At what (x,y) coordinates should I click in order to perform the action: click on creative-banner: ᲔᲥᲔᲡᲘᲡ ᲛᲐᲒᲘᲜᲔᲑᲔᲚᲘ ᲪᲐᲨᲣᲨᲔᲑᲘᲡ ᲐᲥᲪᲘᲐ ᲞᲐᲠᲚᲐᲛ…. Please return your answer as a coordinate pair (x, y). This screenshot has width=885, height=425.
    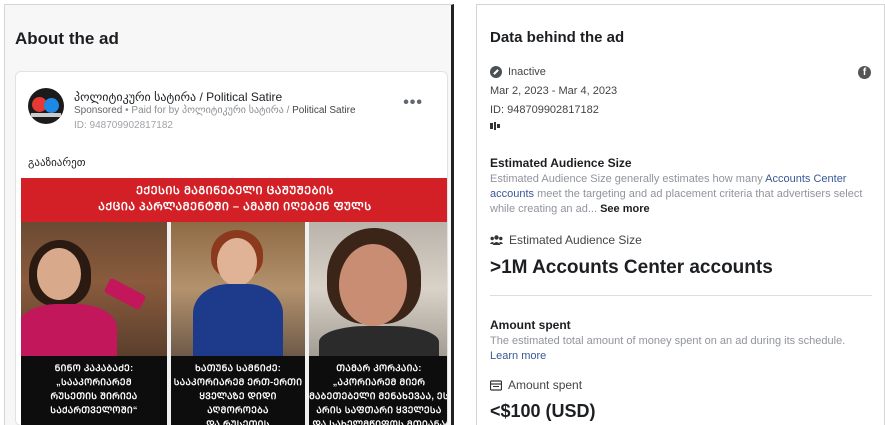
    Looking at the image, I should click on (234, 200).